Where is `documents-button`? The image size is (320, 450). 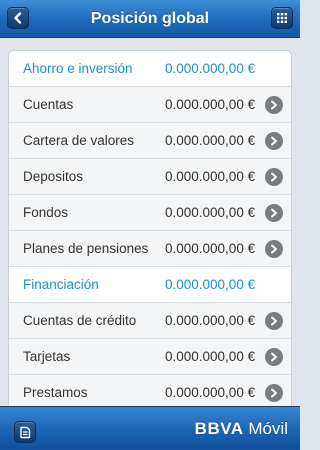
documents-button is located at coordinates (25, 432).